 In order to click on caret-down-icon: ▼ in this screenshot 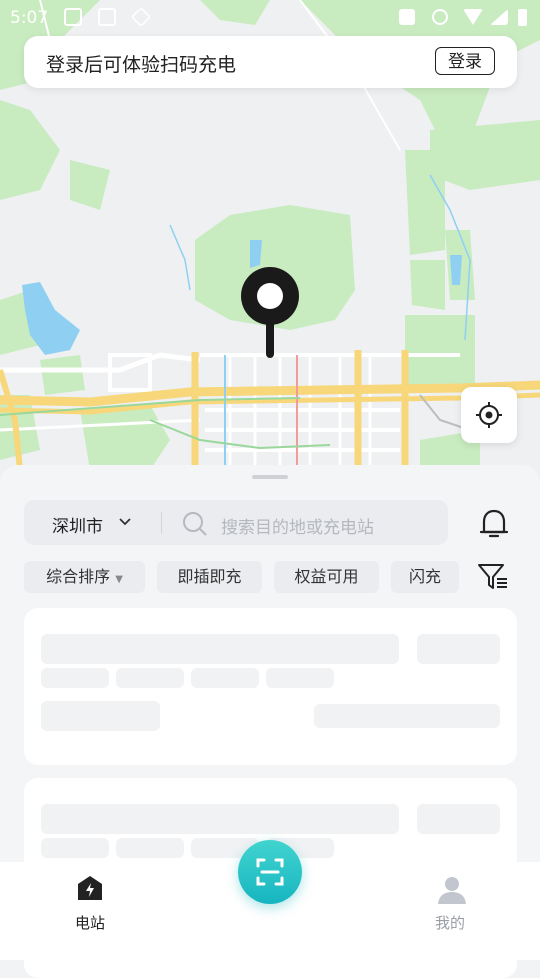, I will do `click(119, 579)`.